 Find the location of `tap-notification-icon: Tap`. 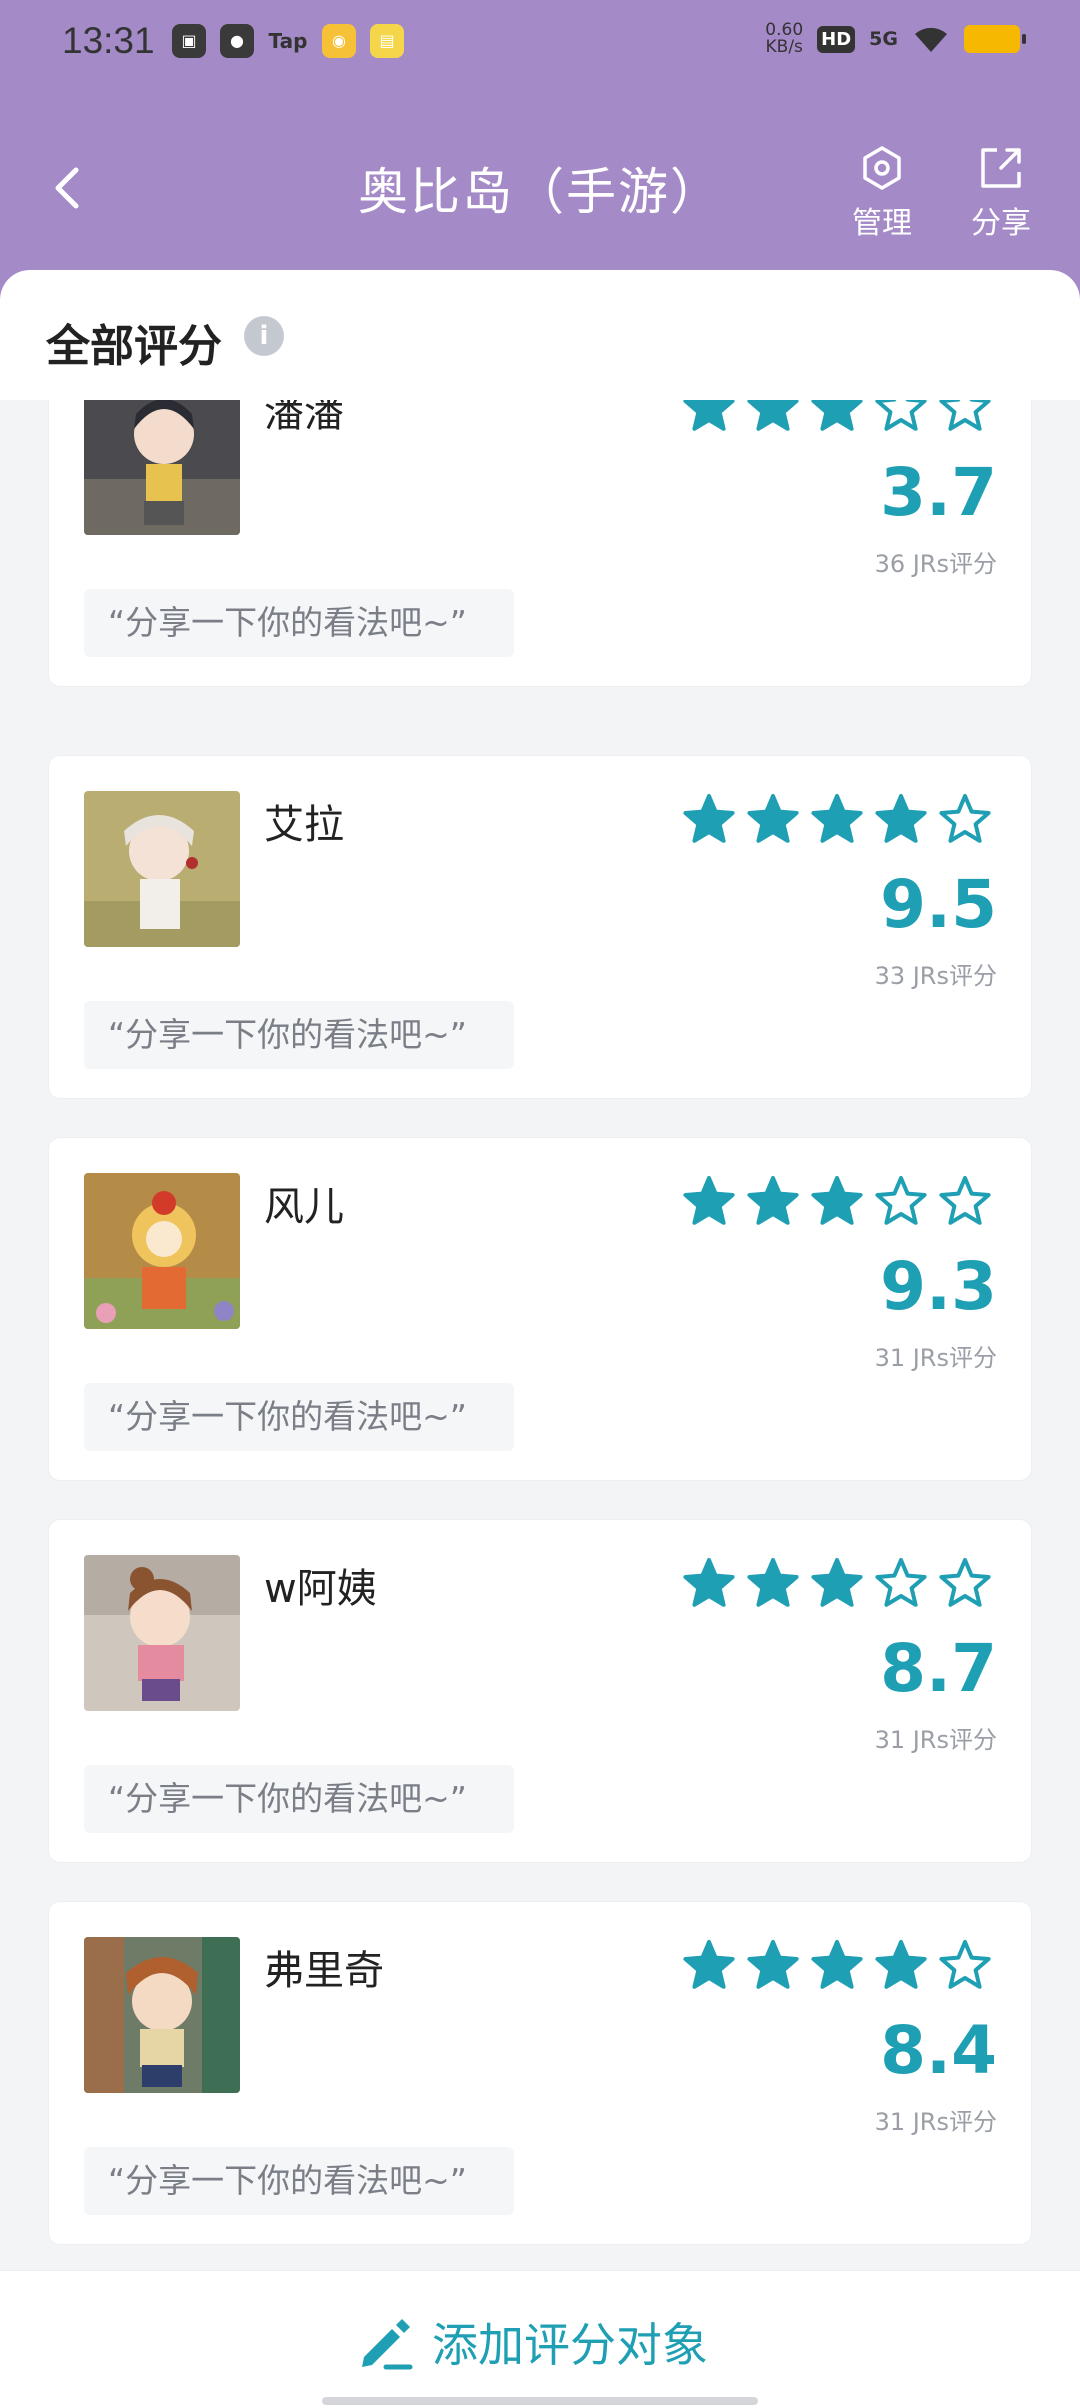

tap-notification-icon: Tap is located at coordinates (288, 41).